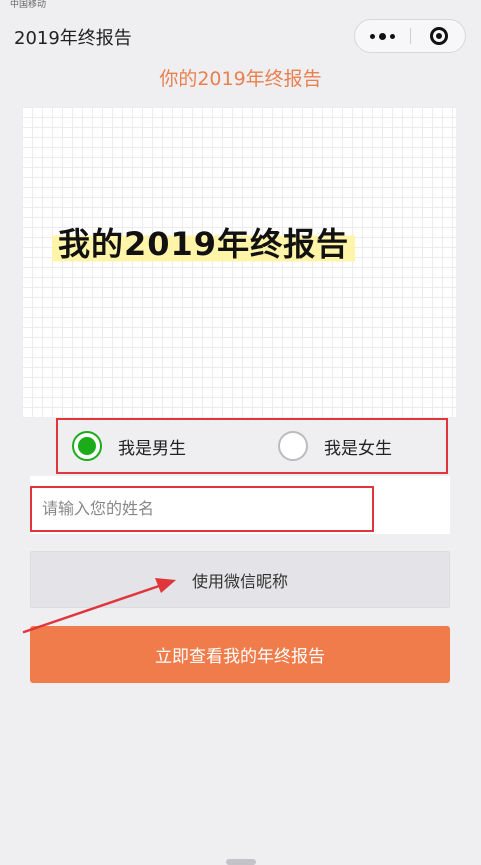 The image size is (481, 865). Describe the element at coordinates (240, 6) in the screenshot. I see `status-bar: 中国移动` at that location.